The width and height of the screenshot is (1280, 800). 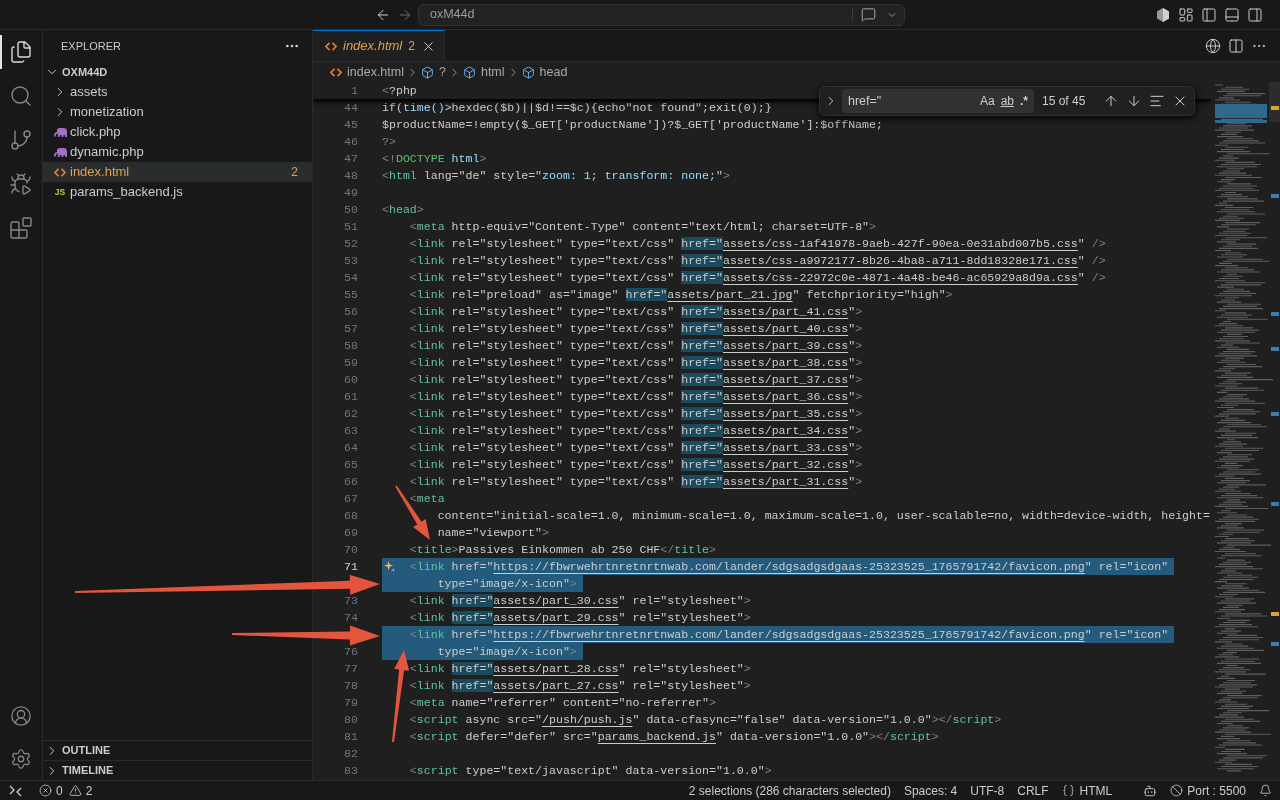 I want to click on panel-bottom-icon, so click(x=1232, y=14).